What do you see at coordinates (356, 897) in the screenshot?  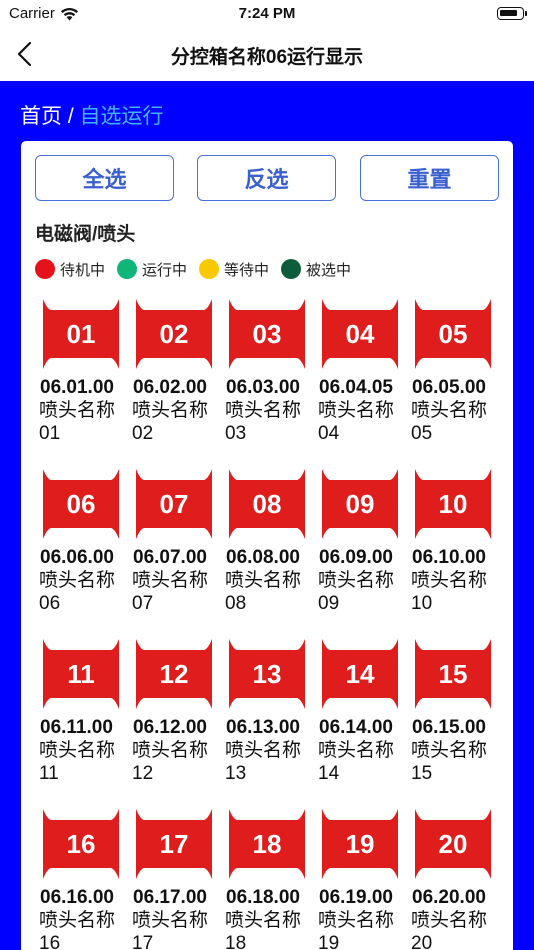 I see `nozzle-code: 06.19.00` at bounding box center [356, 897].